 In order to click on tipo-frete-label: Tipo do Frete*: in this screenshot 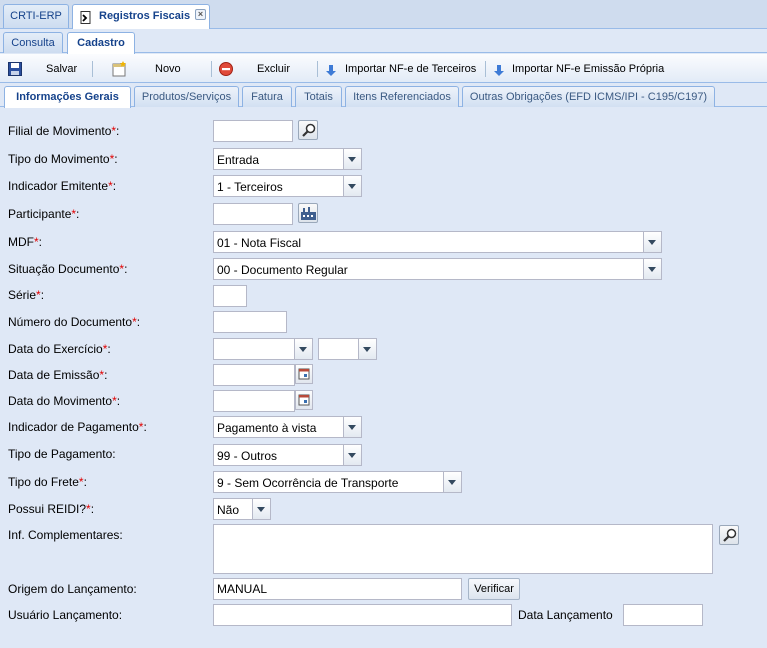, I will do `click(47, 482)`.